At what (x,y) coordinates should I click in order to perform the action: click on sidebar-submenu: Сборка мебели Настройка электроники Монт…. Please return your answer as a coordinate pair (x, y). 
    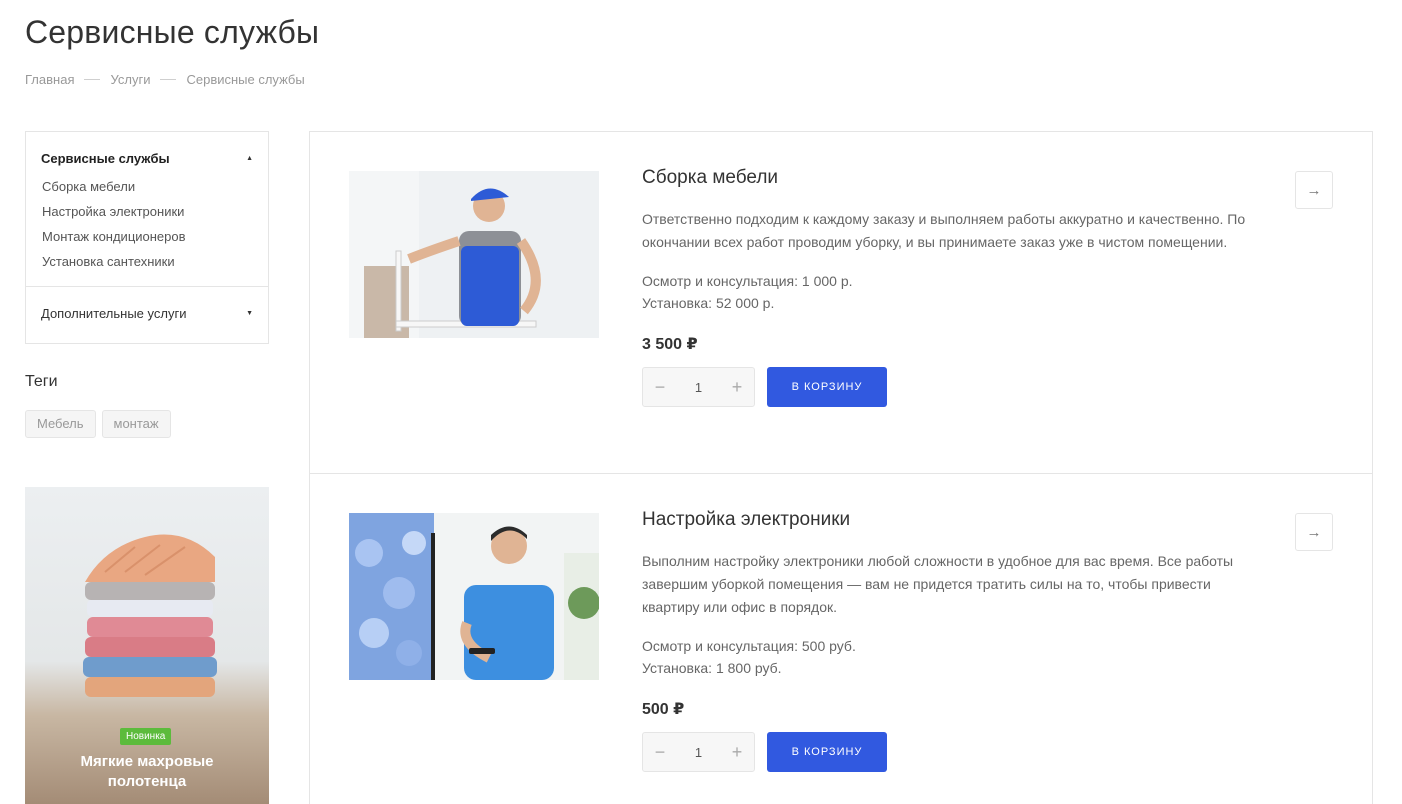
    Looking at the image, I should click on (147, 230).